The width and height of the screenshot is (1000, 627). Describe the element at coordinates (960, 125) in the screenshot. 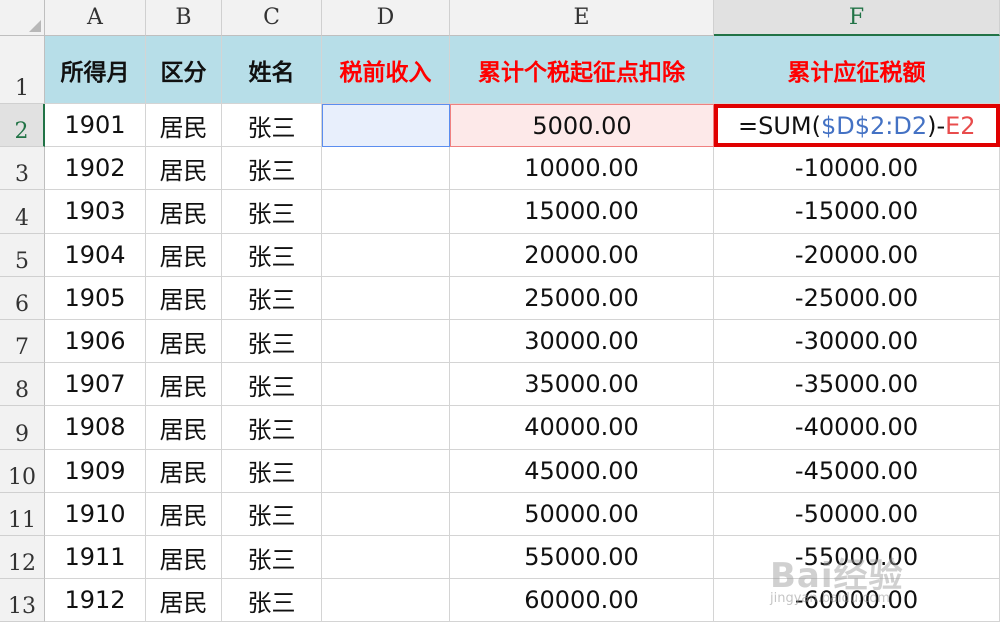

I see `formula-cell-ref: E2` at that location.